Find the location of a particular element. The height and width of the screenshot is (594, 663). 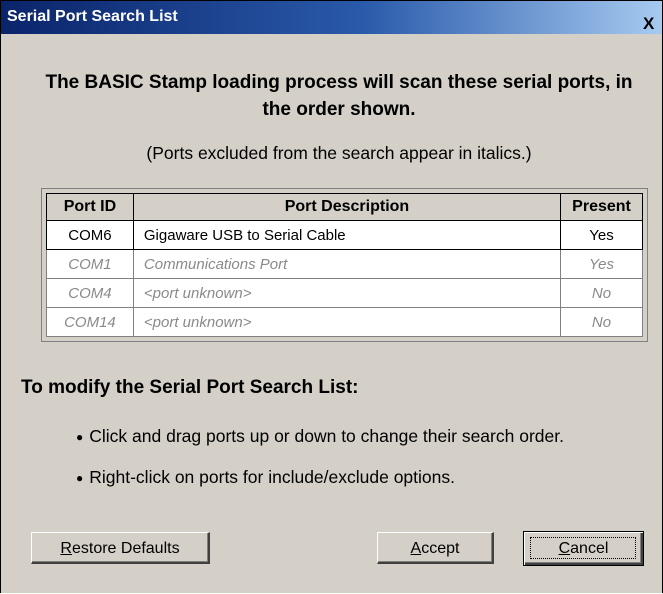

cancel-button: Cancel is located at coordinates (583, 548).